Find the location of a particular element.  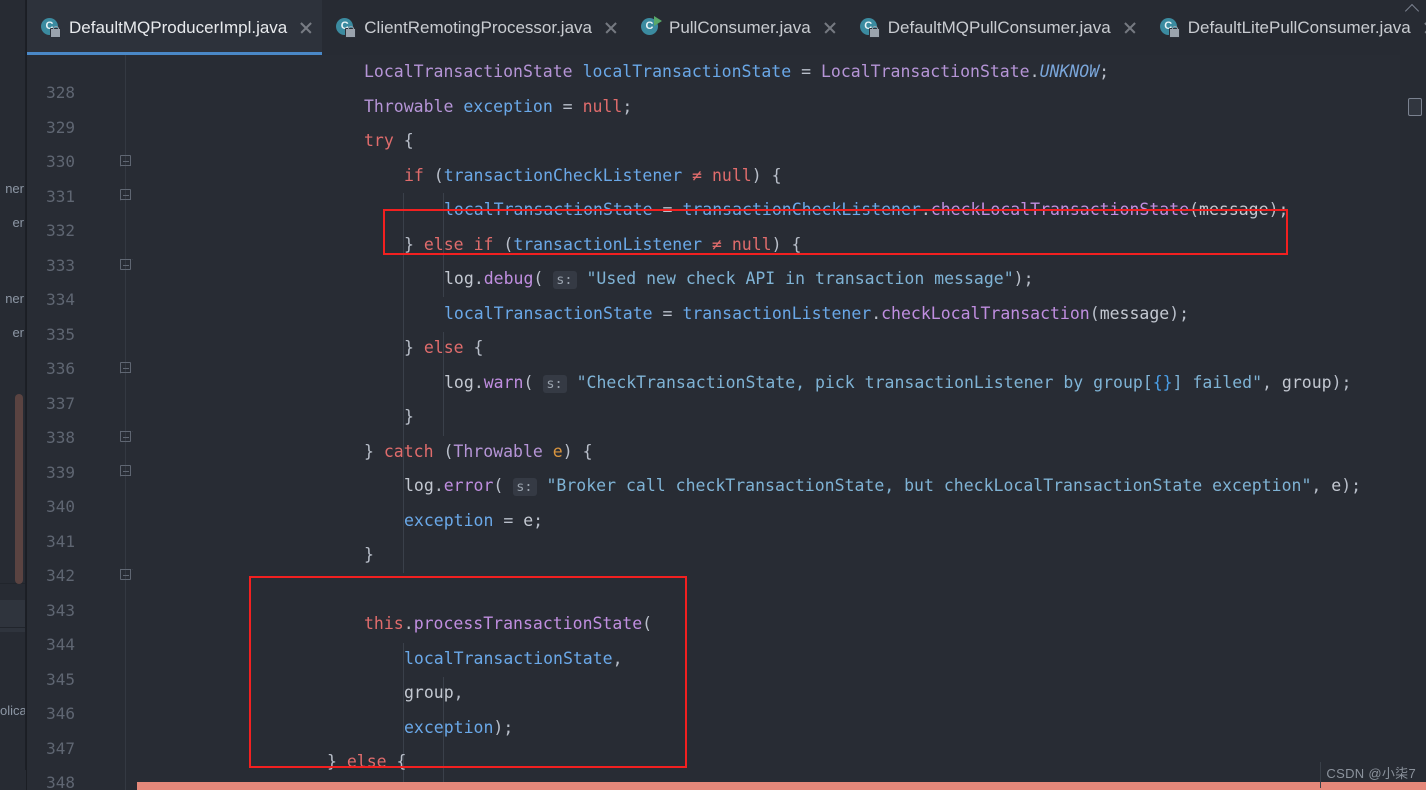

line-number: 346 is located at coordinates (60, 713).